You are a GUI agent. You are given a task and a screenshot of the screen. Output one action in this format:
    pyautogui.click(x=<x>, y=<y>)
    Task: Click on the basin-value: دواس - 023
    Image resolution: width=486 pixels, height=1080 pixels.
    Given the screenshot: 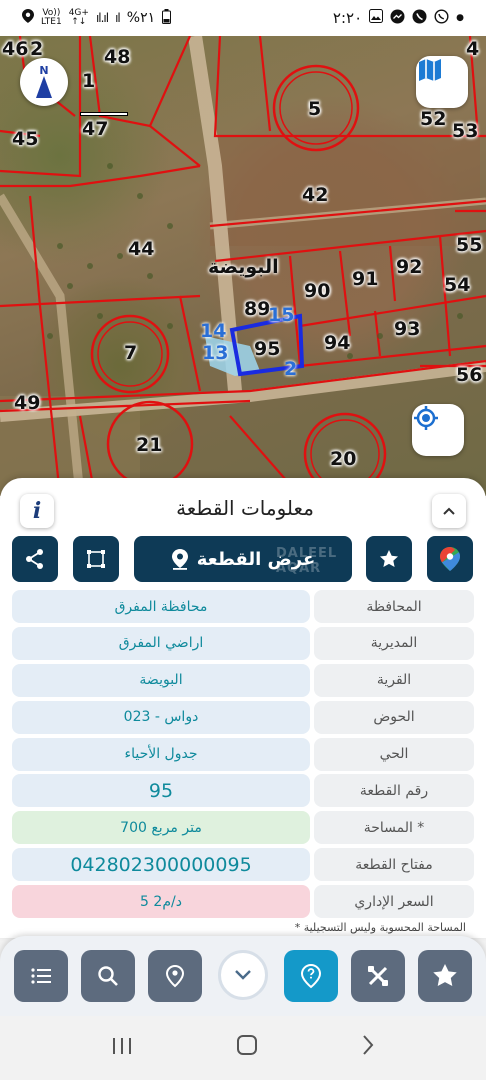 What is the action you would take?
    pyautogui.click(x=161, y=717)
    